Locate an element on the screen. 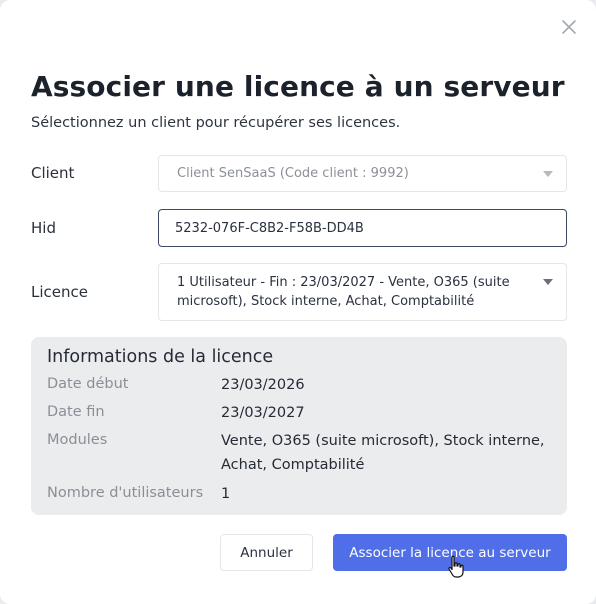 Image resolution: width=596 pixels, height=604 pixels. client-select: Client SenSaaS (Code client : 9992) is located at coordinates (362, 173).